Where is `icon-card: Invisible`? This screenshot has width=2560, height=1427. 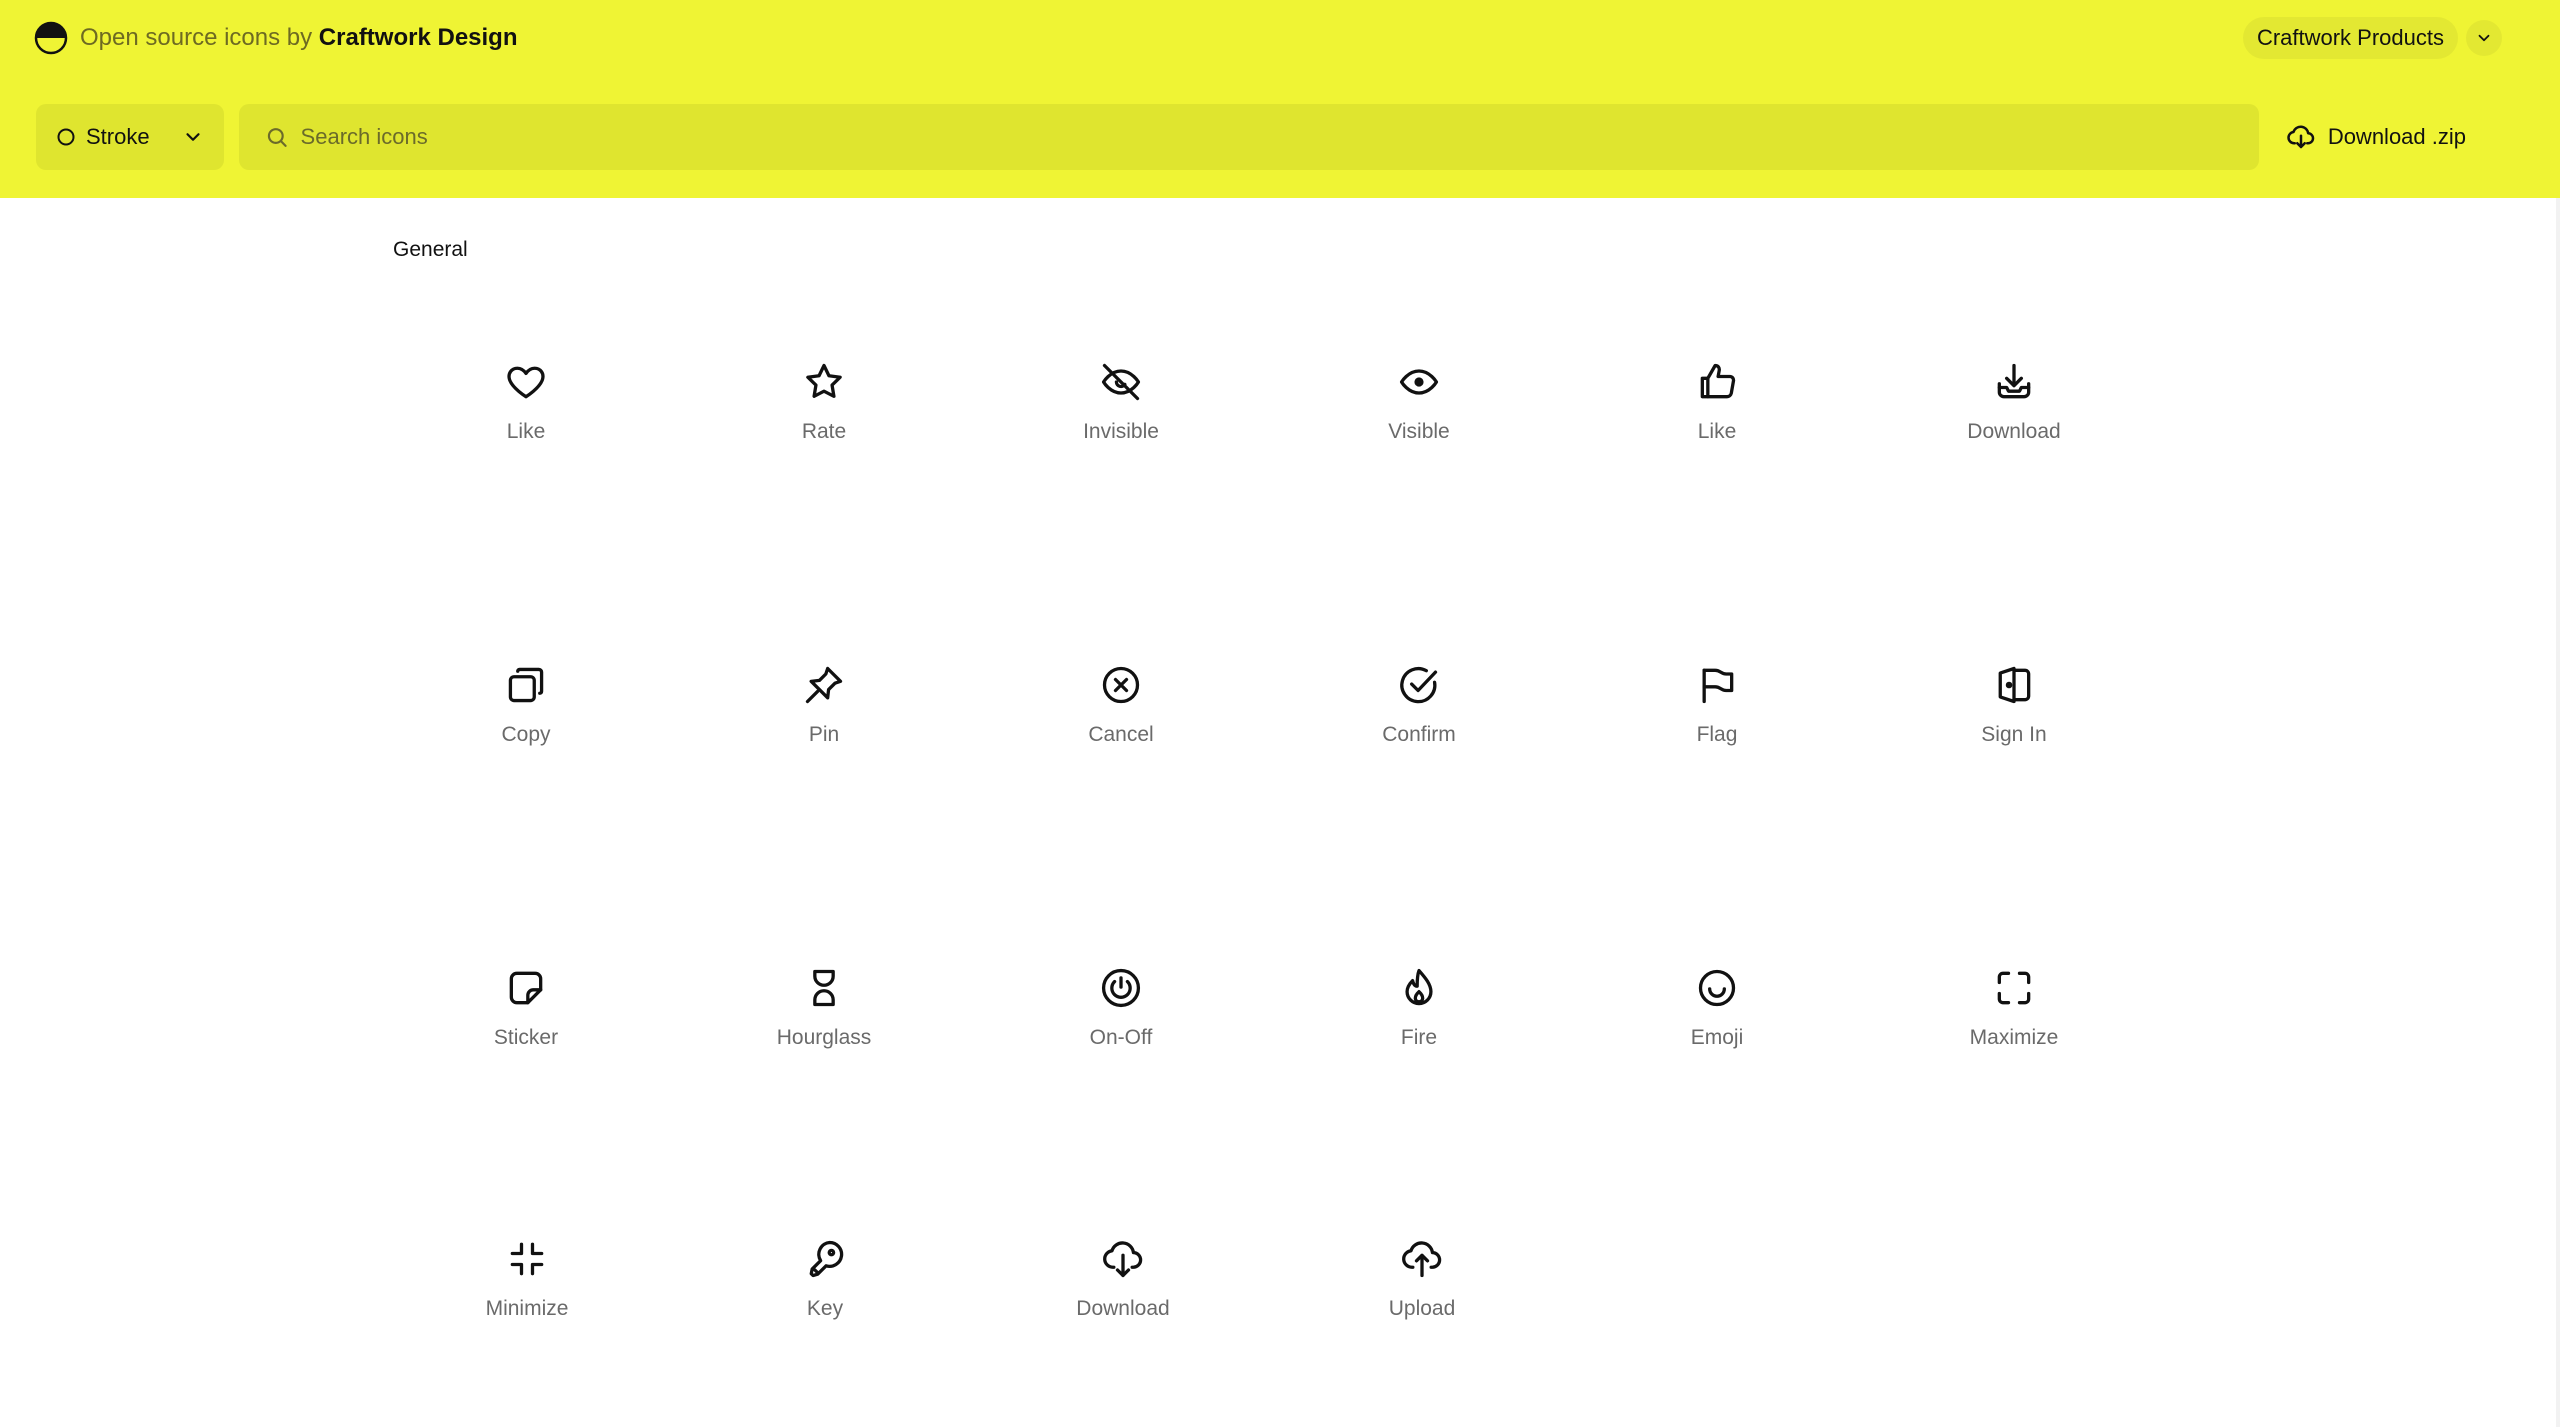 icon-card: Invisible is located at coordinates (1121, 430).